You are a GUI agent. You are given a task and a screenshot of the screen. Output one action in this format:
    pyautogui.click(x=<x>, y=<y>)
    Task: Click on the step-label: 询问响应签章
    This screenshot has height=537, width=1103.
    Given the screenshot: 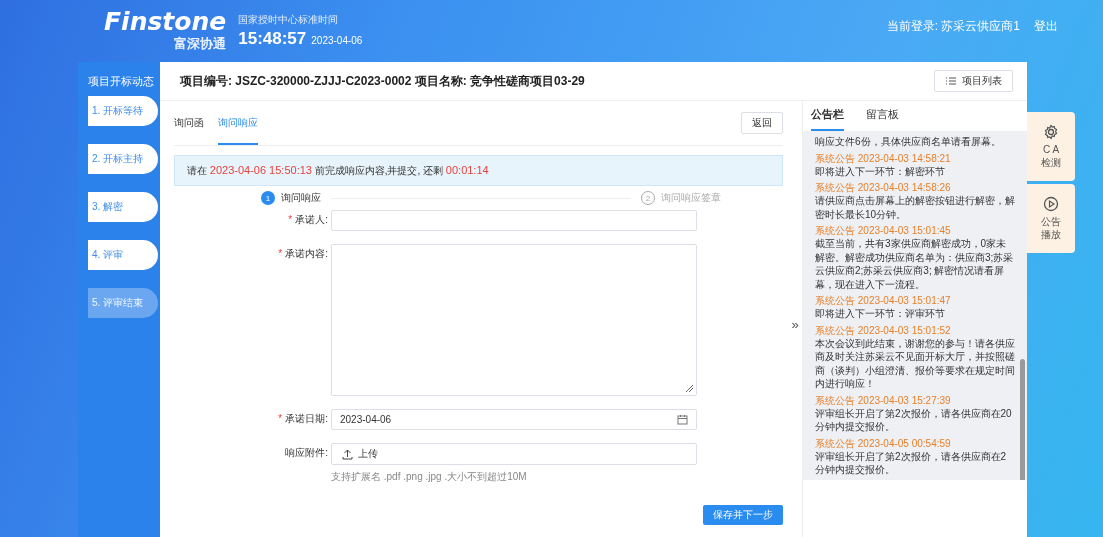 What is the action you would take?
    pyautogui.click(x=691, y=198)
    